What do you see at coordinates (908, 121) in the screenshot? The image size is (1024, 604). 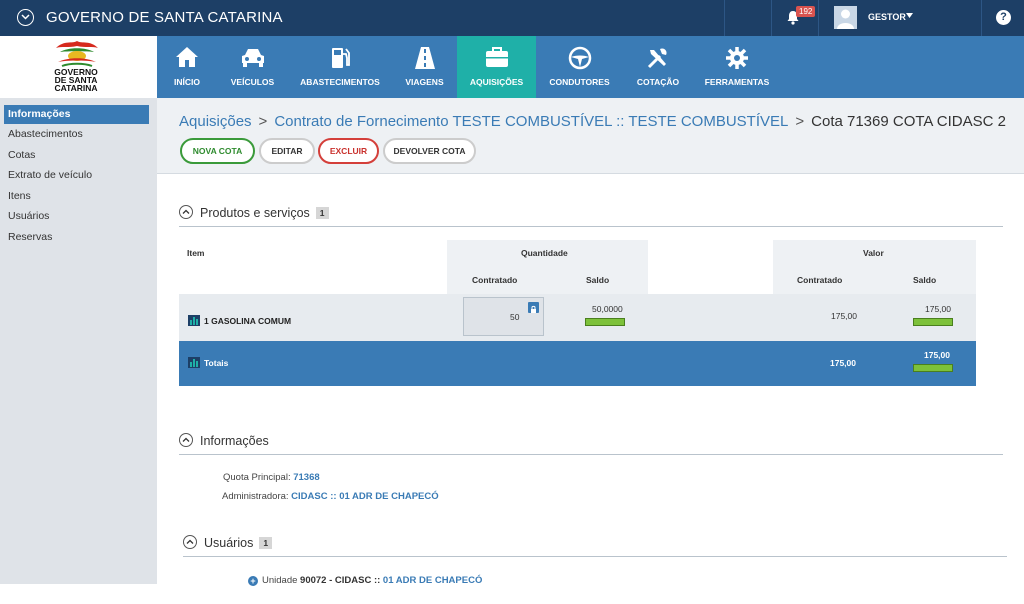 I see `breadcrumb-current: Cota 71369 COTA CIDASC 2` at bounding box center [908, 121].